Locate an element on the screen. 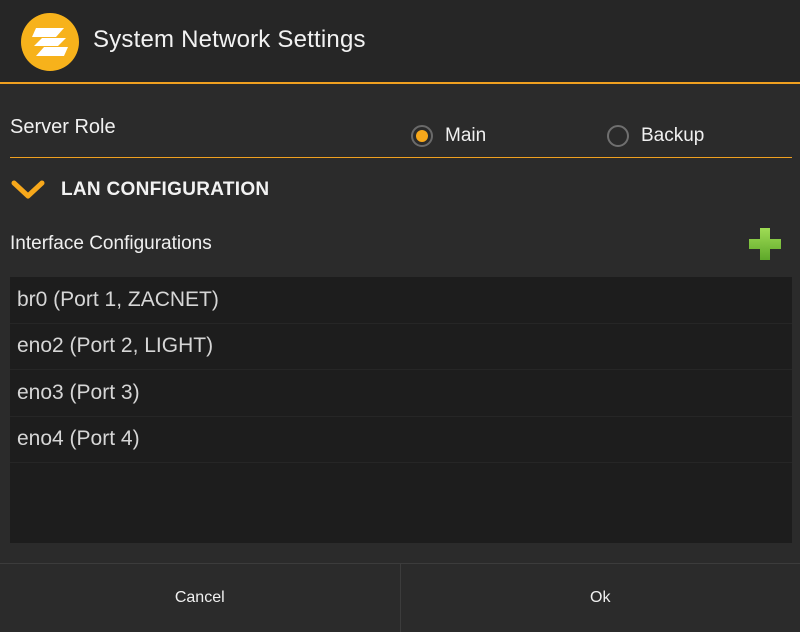 This screenshot has width=800, height=632. cancel-button: Cancel is located at coordinates (200, 598).